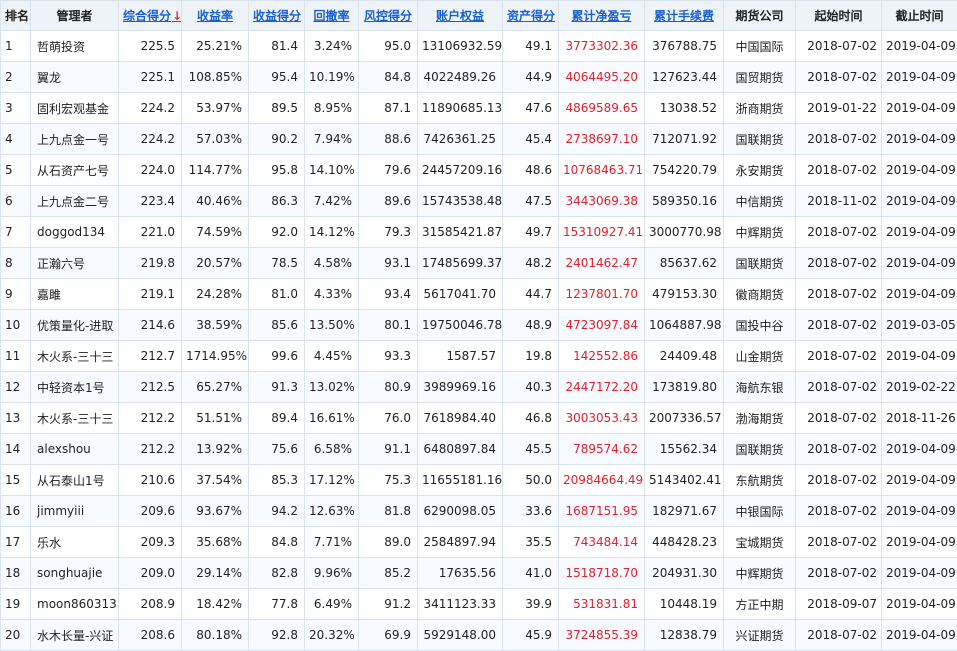  I want to click on header-label: 起始时间, so click(838, 16).